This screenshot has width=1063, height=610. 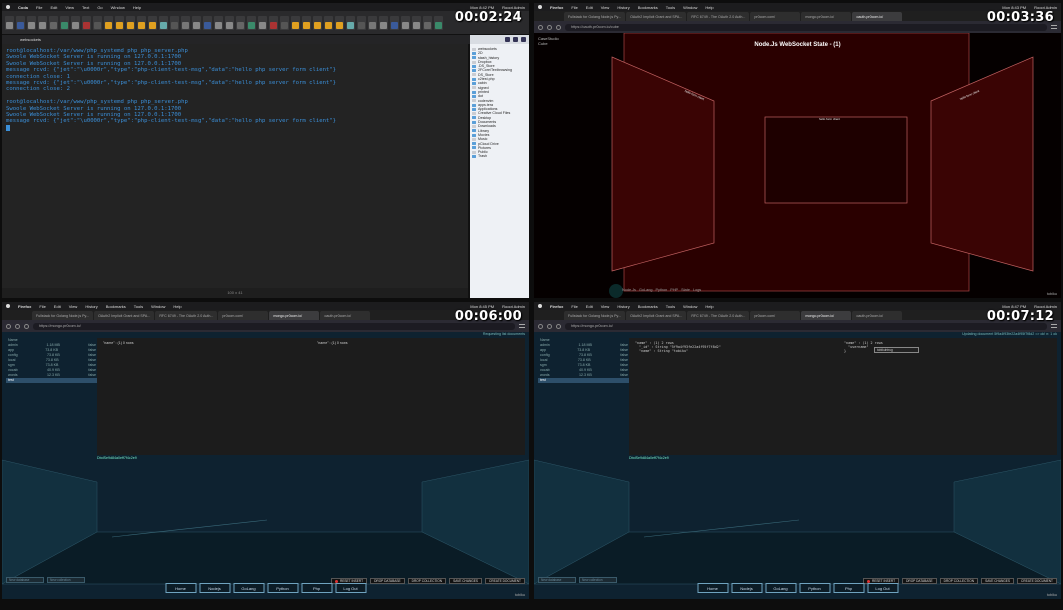 I want to click on edit-value-input: tobikuhtrug, so click(x=896, y=350).